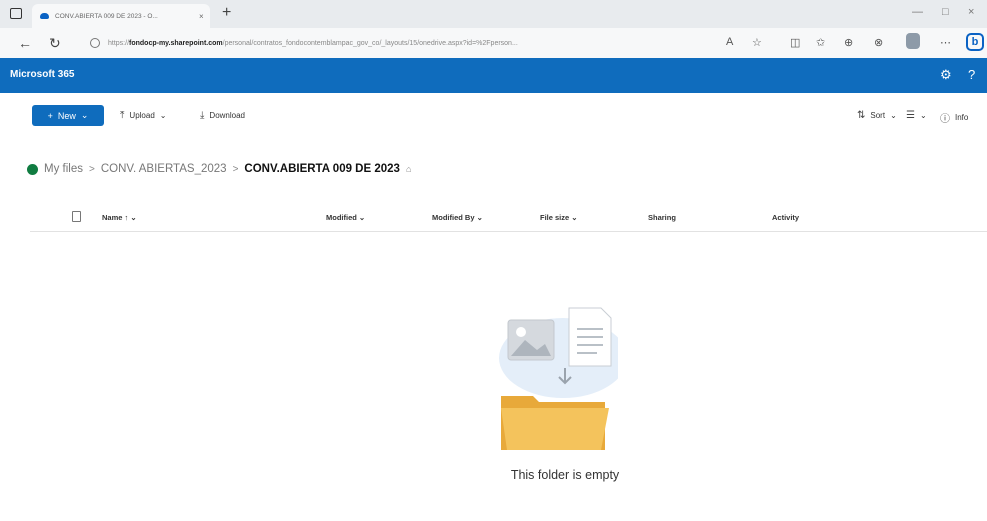 Image resolution: width=987 pixels, height=521 pixels. I want to click on reload-icon: ↻, so click(55, 43).